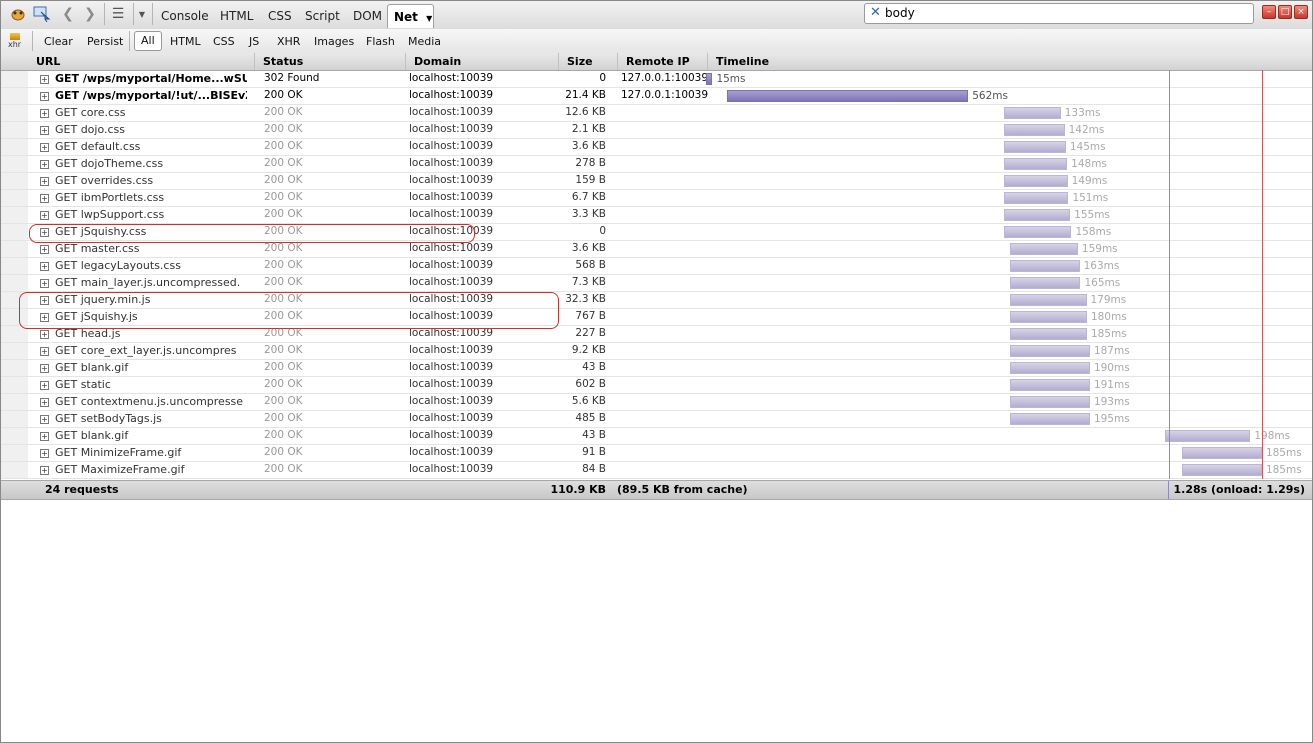 This screenshot has width=1313, height=743. What do you see at coordinates (330, 61) in the screenshot?
I see `column-status: Status` at bounding box center [330, 61].